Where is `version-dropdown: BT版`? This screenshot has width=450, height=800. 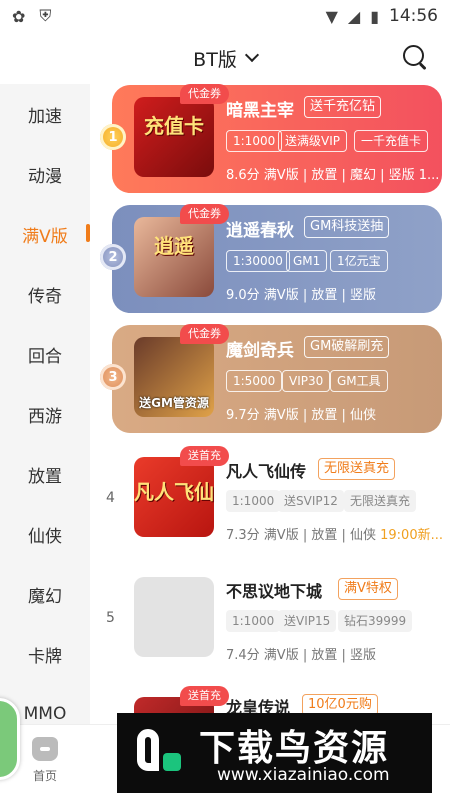 version-dropdown: BT版 is located at coordinates (226, 58).